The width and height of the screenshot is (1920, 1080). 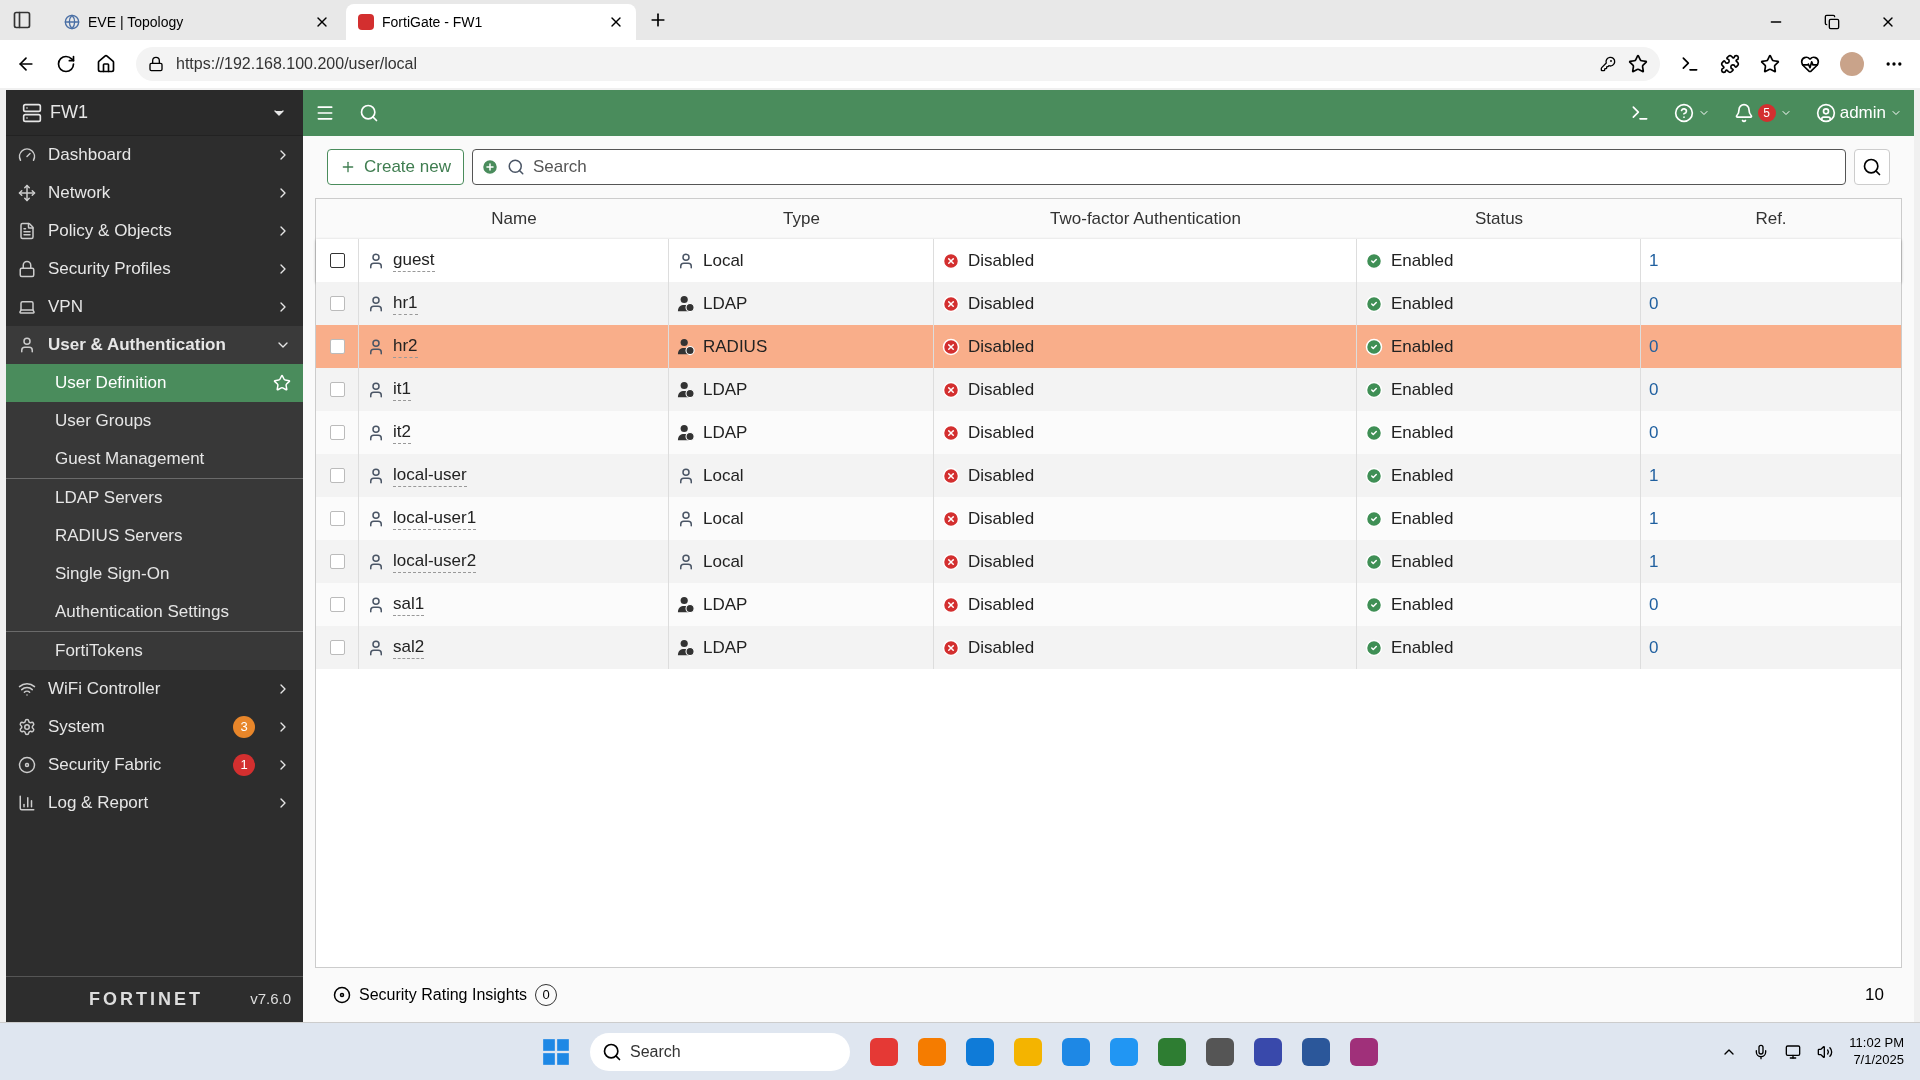 What do you see at coordinates (405, 303) in the screenshot?
I see `user-name: hr1` at bounding box center [405, 303].